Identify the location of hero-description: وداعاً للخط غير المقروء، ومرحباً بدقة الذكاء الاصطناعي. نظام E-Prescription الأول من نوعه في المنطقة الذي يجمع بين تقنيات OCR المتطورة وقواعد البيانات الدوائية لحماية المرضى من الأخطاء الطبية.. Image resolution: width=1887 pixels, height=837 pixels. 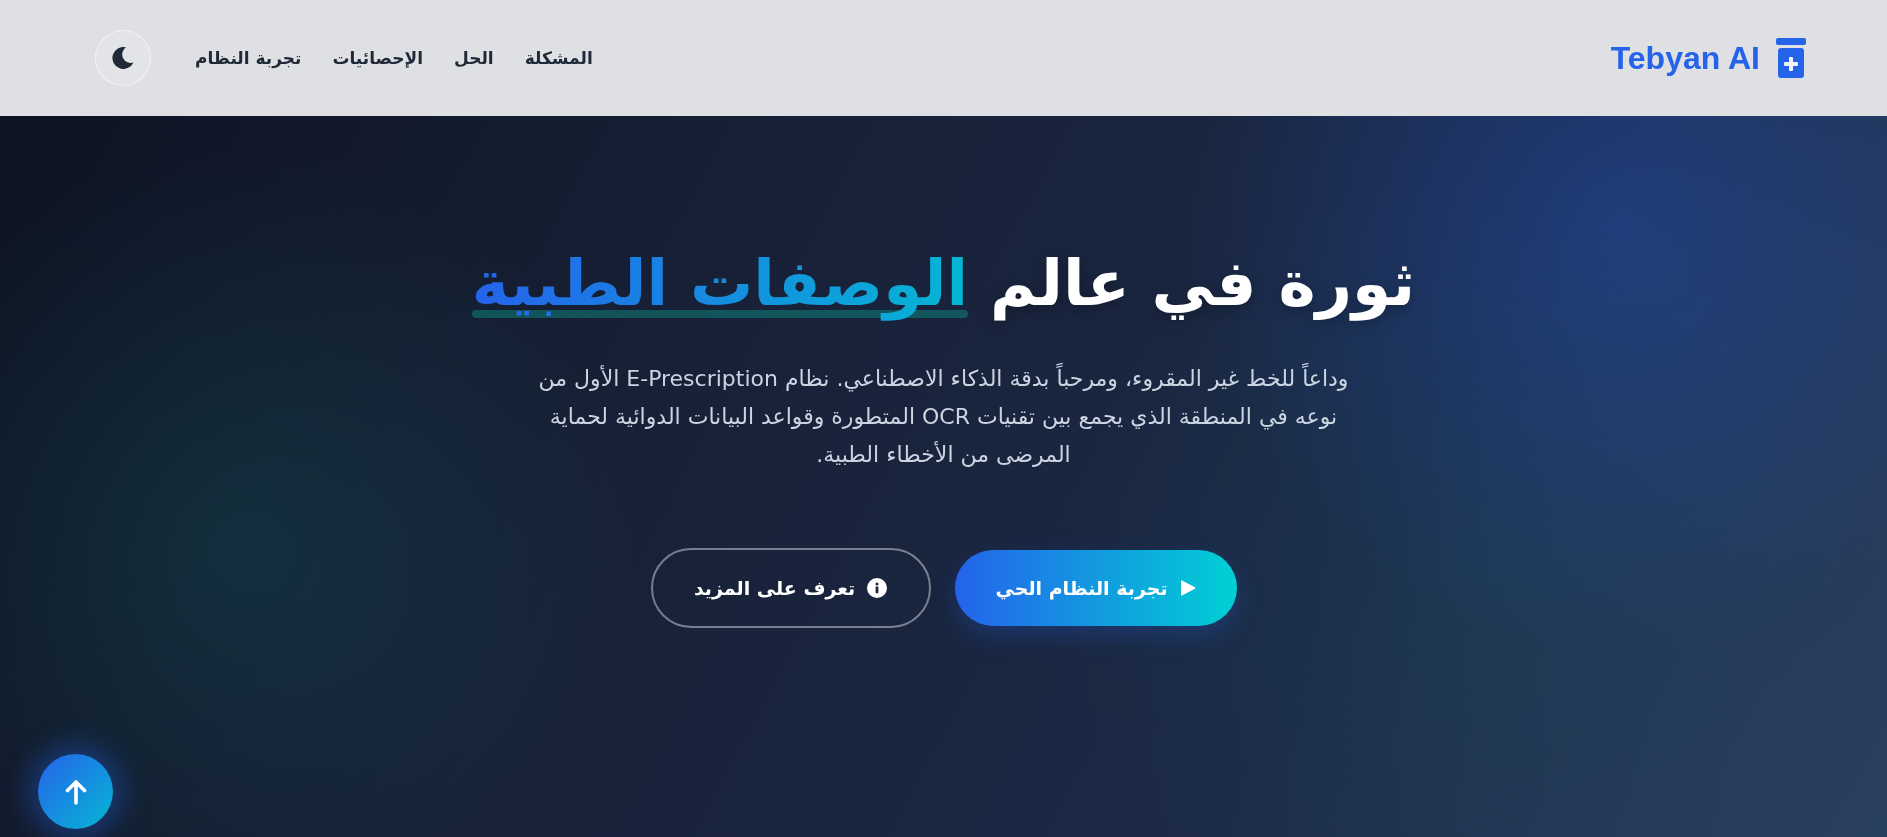
(943, 417).